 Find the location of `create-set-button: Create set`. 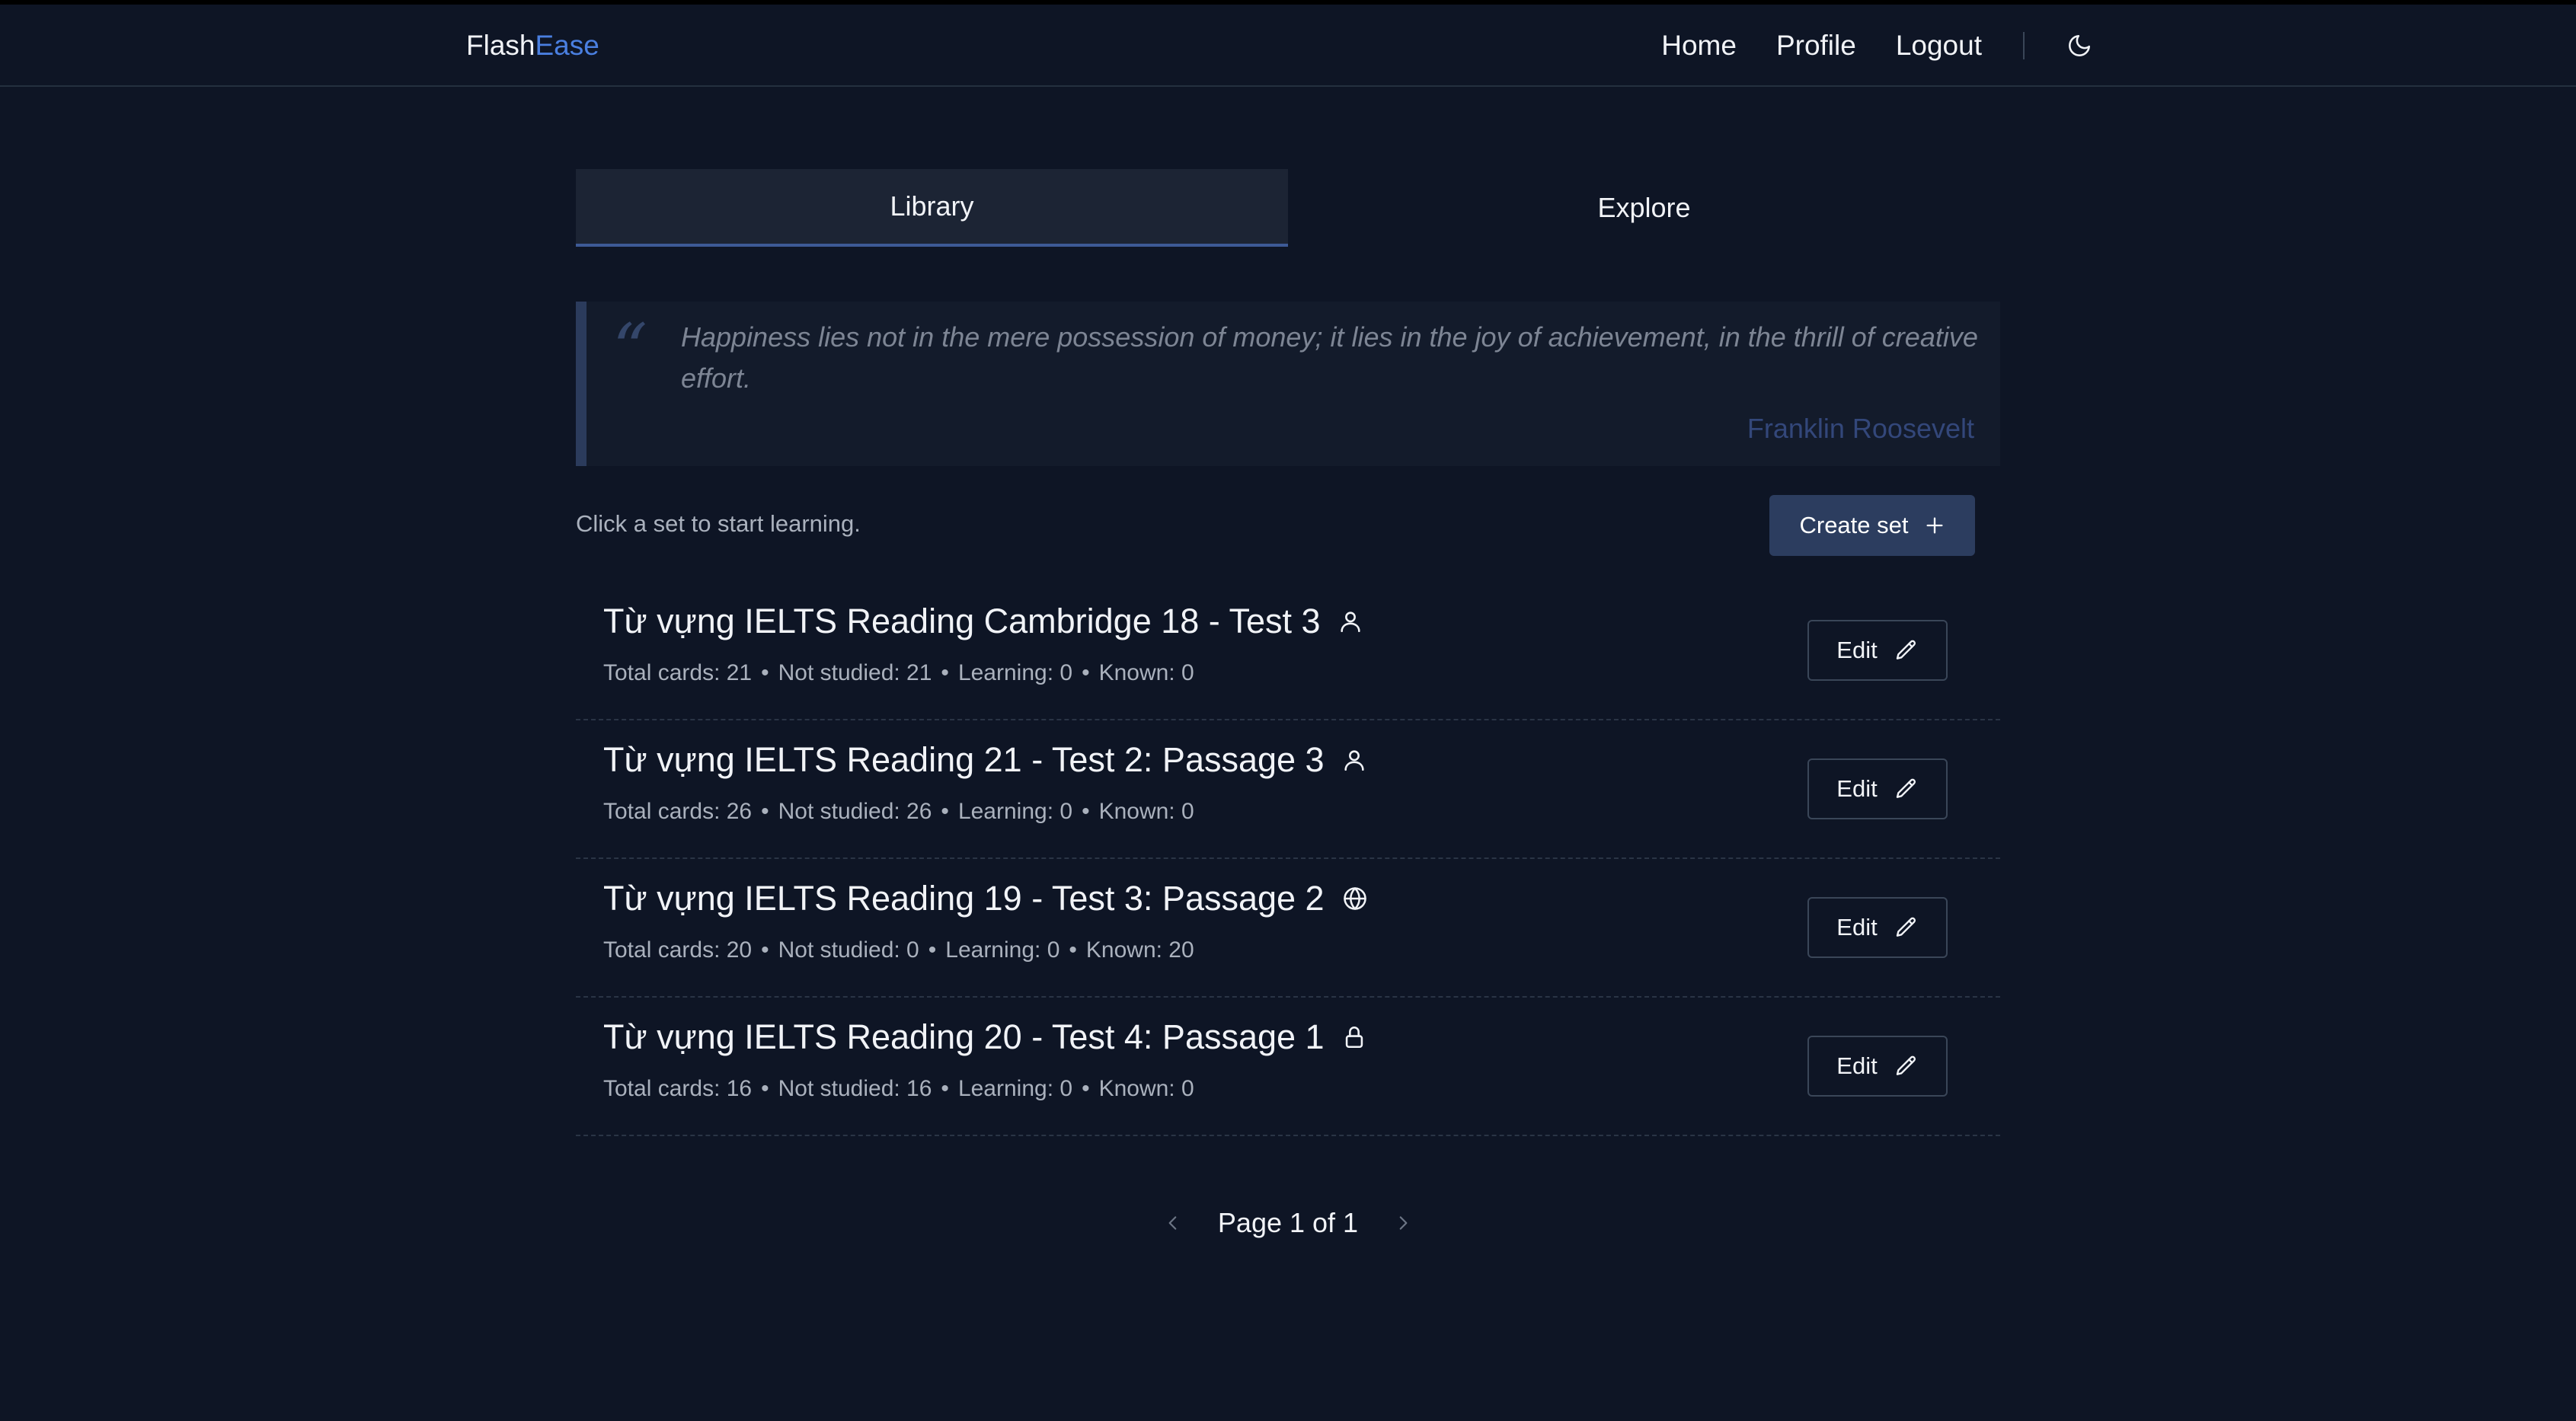

create-set-button: Create set is located at coordinates (1872, 525).